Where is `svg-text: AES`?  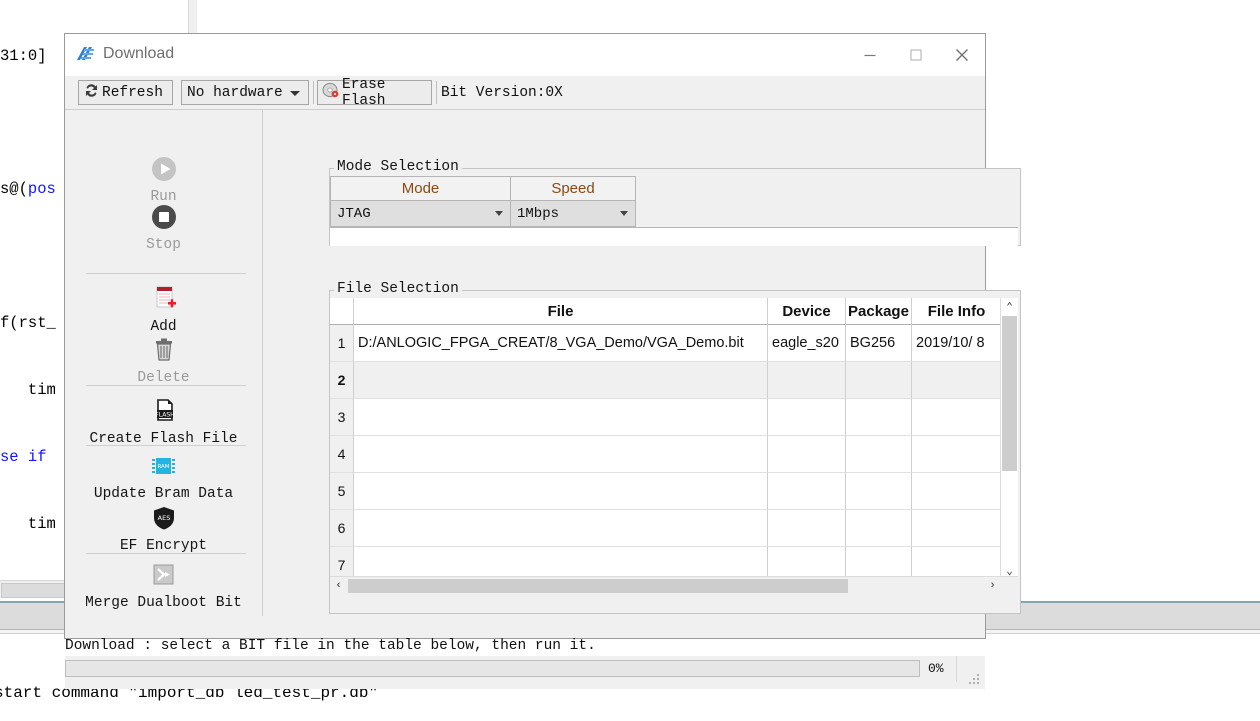
svg-text: AES is located at coordinates (163, 518).